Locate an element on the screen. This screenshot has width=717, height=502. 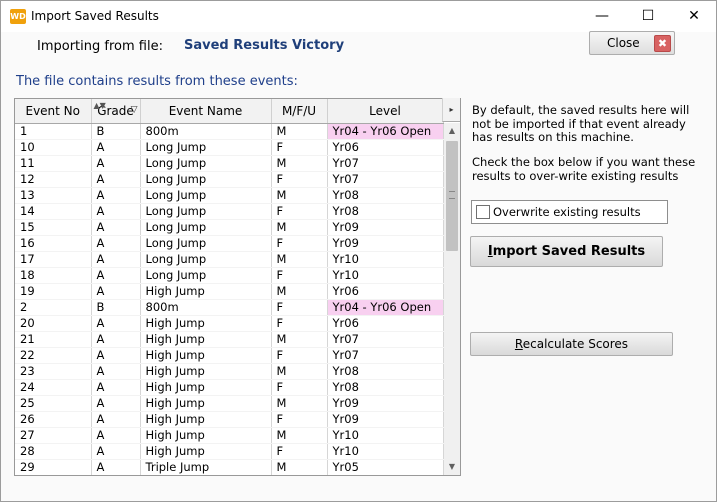
table-row: 22 A High Jump F Yr07 is located at coordinates (229, 355).